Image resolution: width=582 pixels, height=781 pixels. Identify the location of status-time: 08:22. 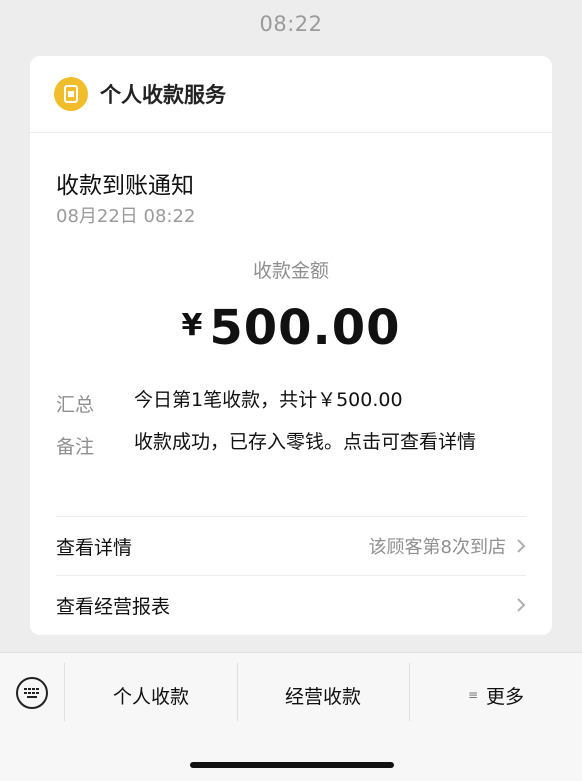
(291, 24).